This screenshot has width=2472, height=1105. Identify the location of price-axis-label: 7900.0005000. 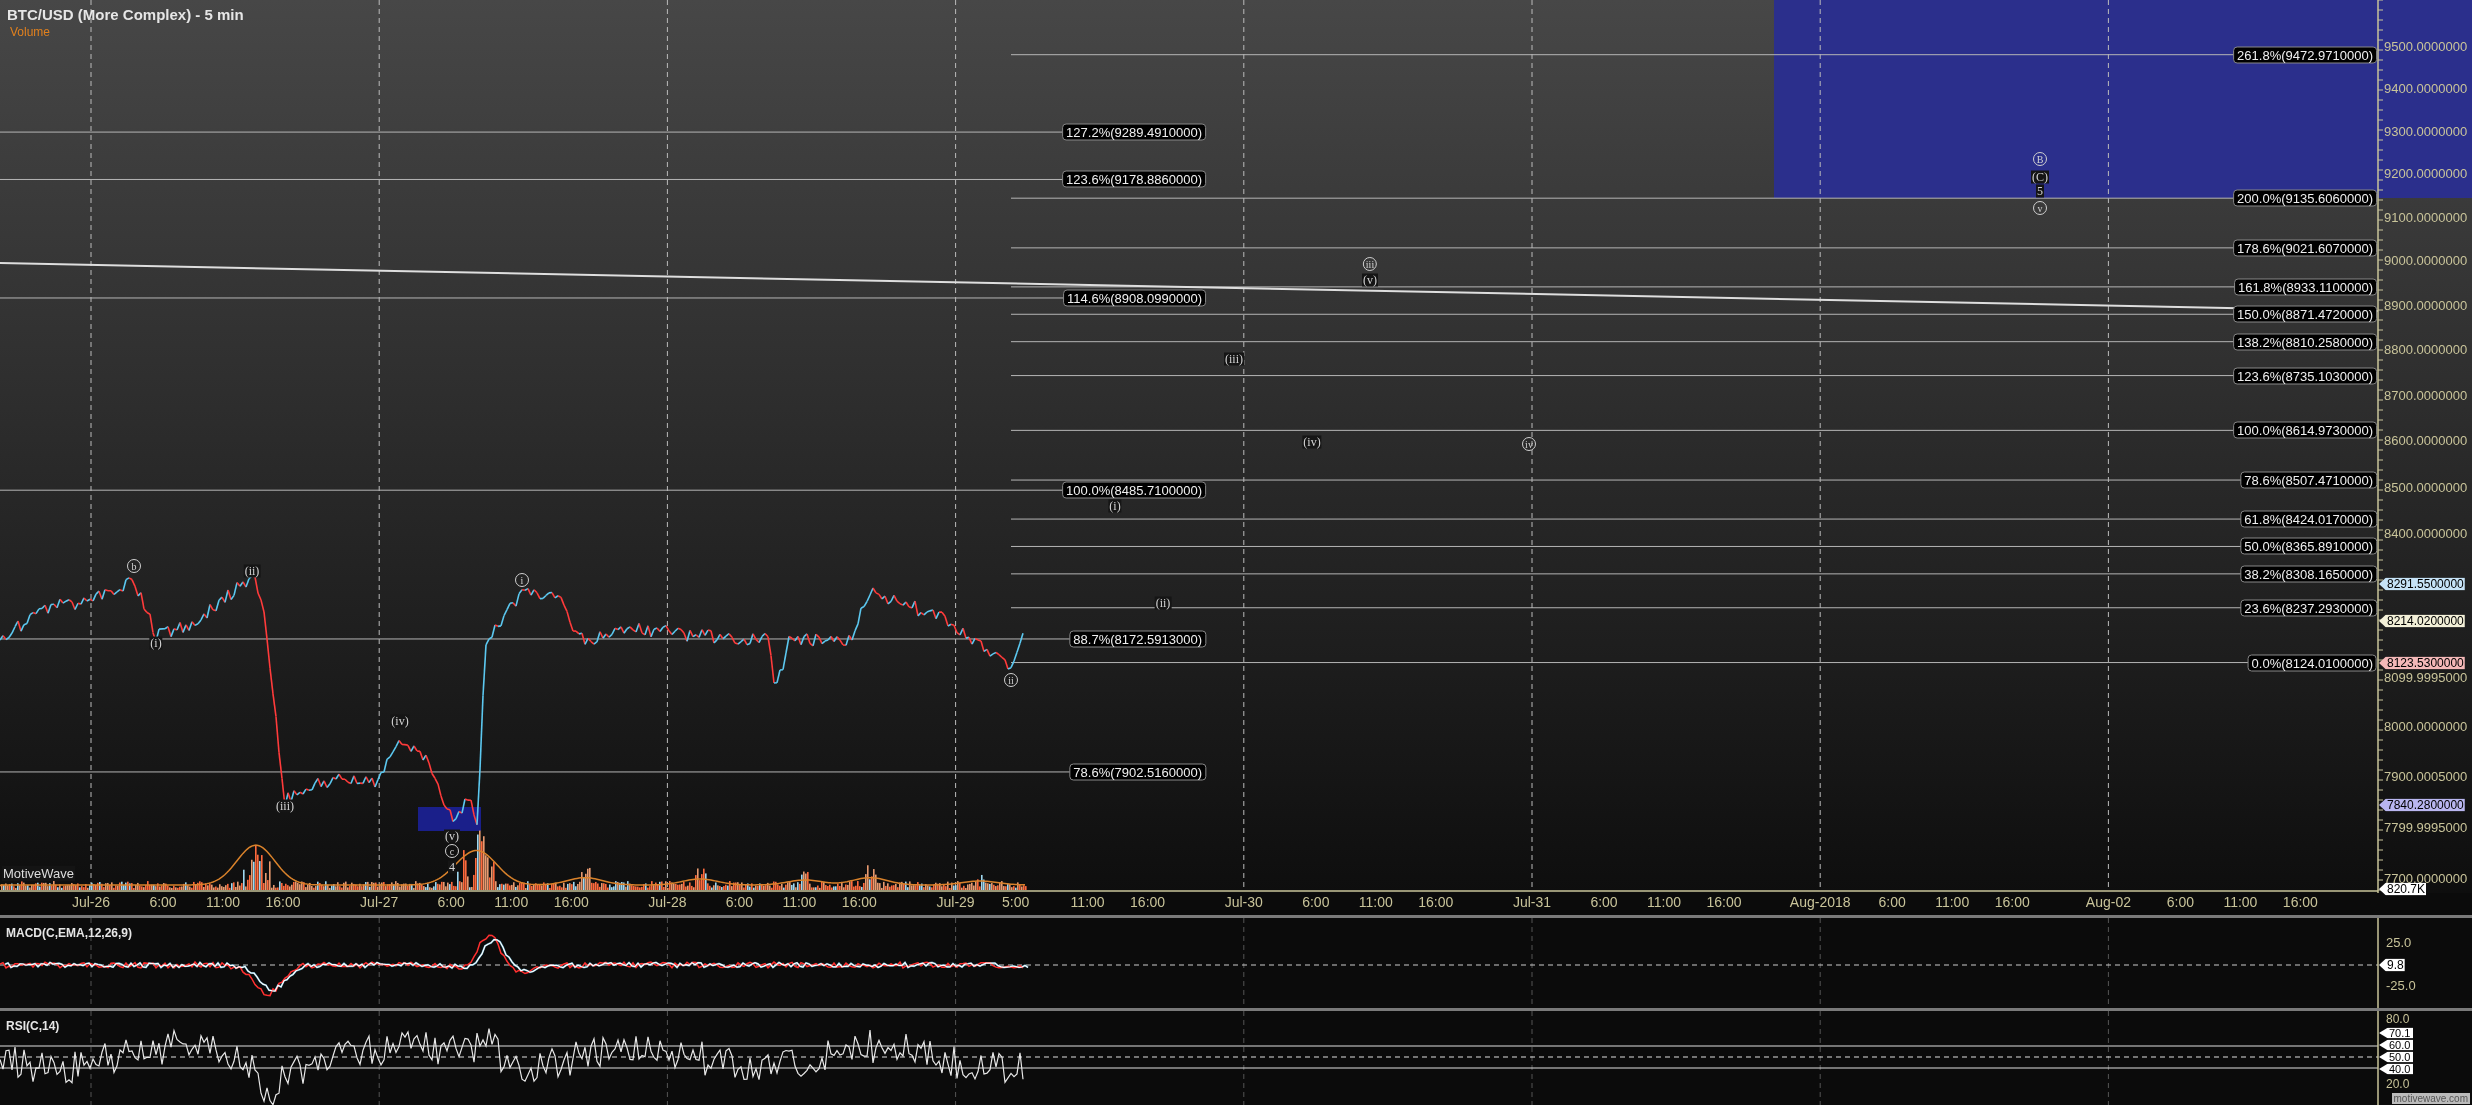
(2426, 776).